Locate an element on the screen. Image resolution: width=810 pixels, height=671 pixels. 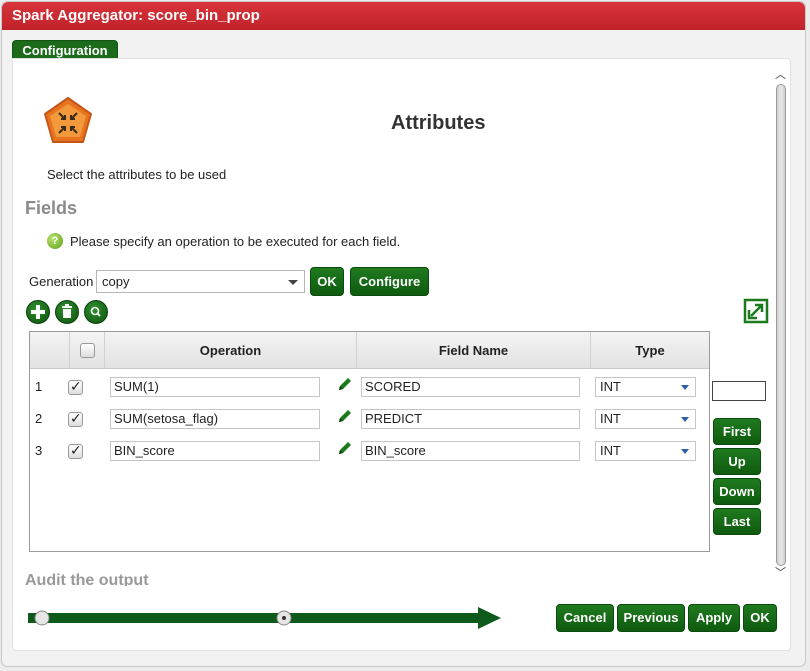
tab-configuration: Configuration is located at coordinates (65, 49).